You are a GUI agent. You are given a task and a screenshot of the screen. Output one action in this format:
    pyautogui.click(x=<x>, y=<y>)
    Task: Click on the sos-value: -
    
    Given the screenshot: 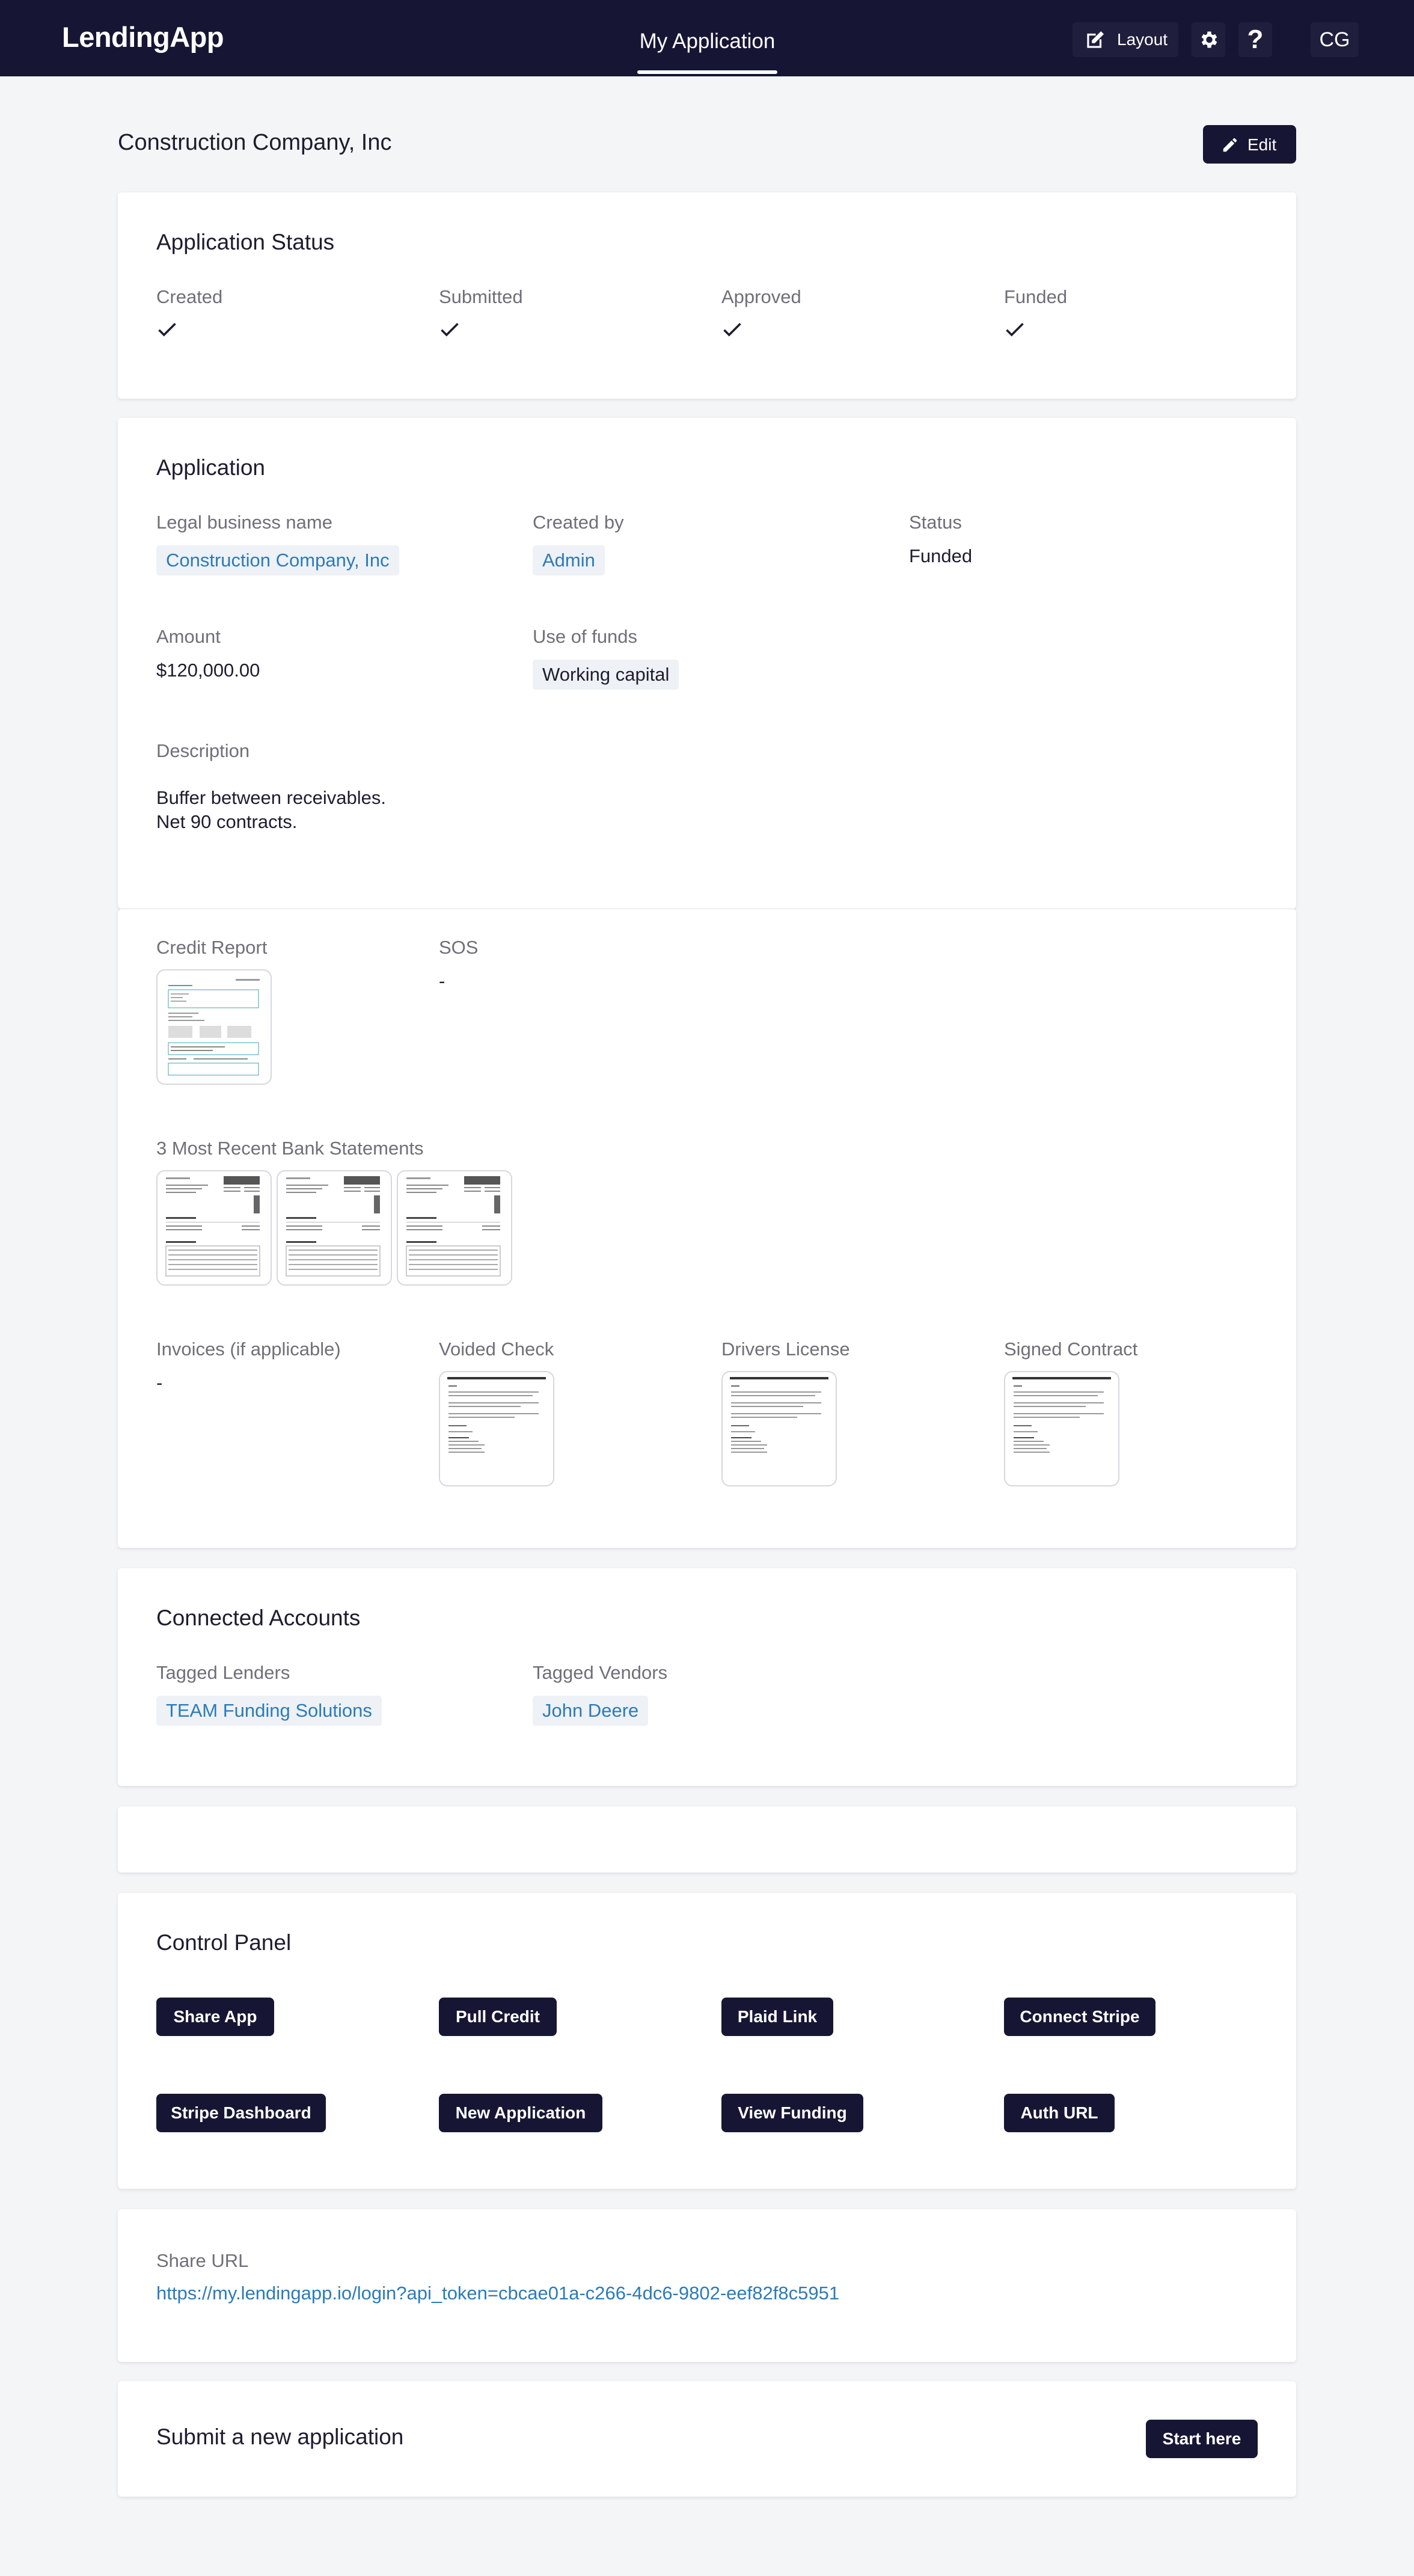 What is the action you would take?
    pyautogui.click(x=442, y=981)
    